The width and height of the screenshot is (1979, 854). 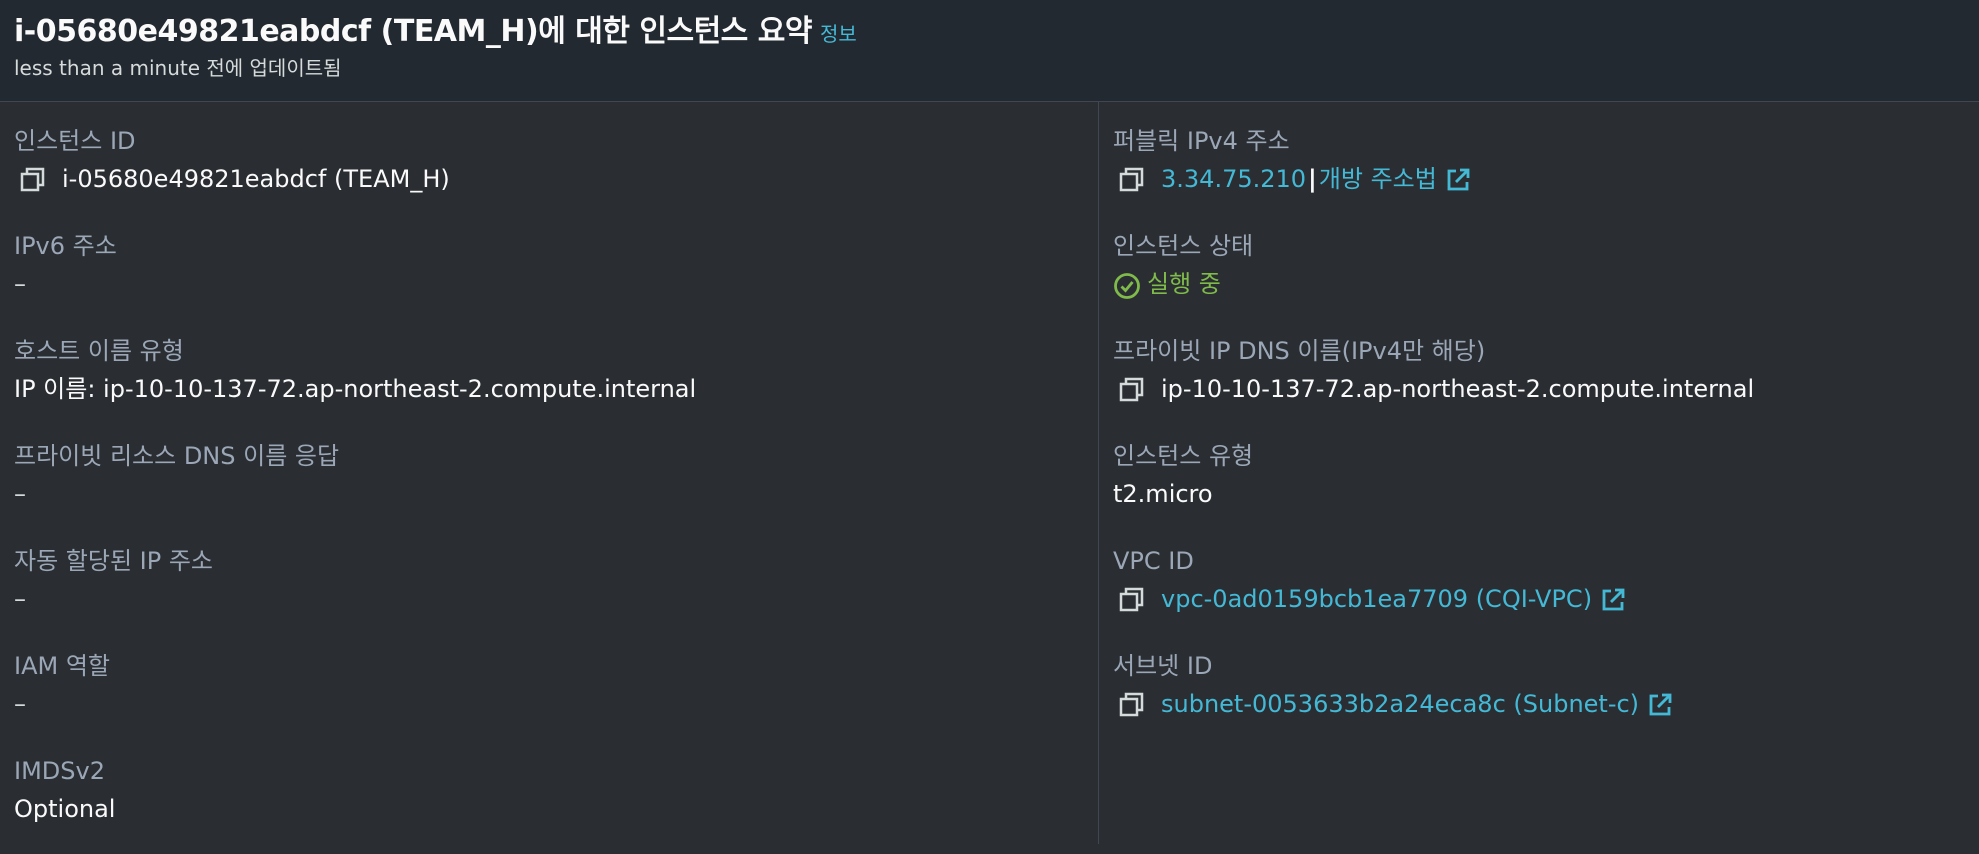 I want to click on field-label: 자동 할당된 IP 주소, so click(x=113, y=561).